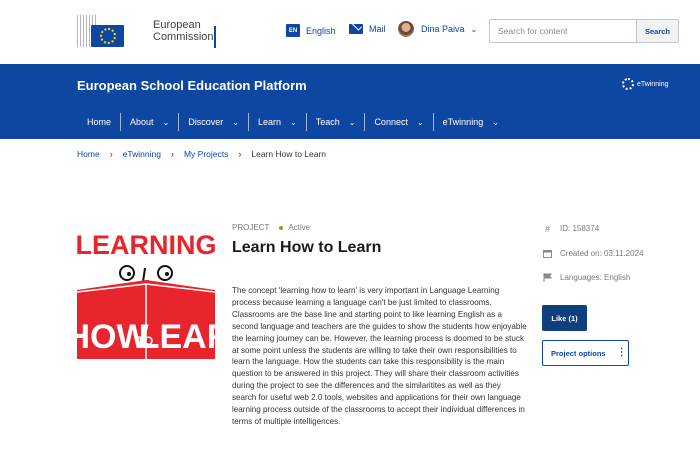 This screenshot has height=464, width=700. What do you see at coordinates (327, 122) in the screenshot?
I see `nav-label: Teach` at bounding box center [327, 122].